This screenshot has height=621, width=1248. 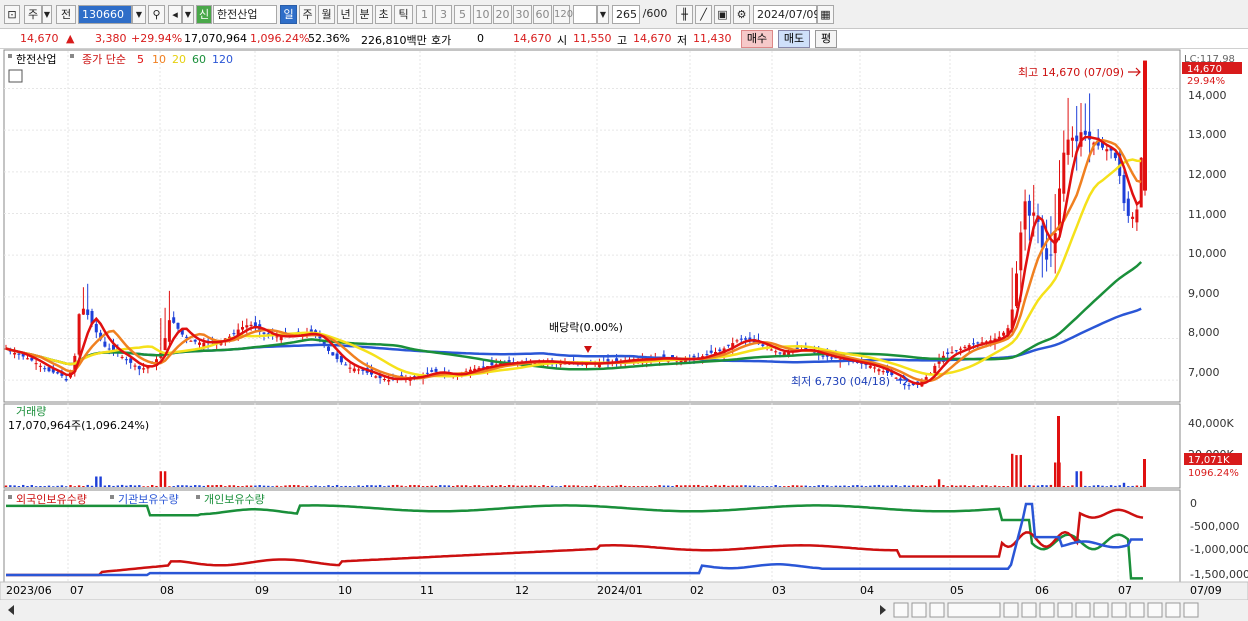 What do you see at coordinates (383, 14) in the screenshot?
I see `period-second: 초` at bounding box center [383, 14].